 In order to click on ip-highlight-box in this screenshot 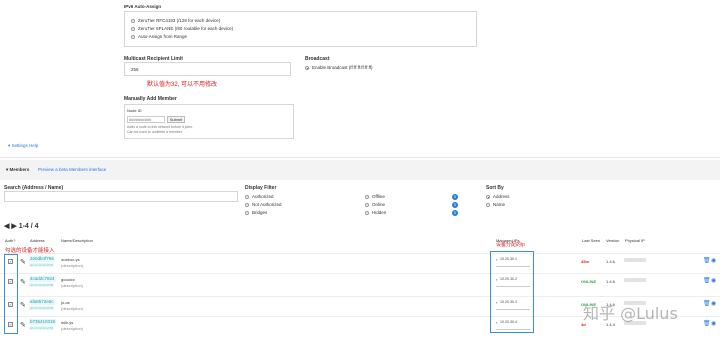, I will do `click(512, 292)`.